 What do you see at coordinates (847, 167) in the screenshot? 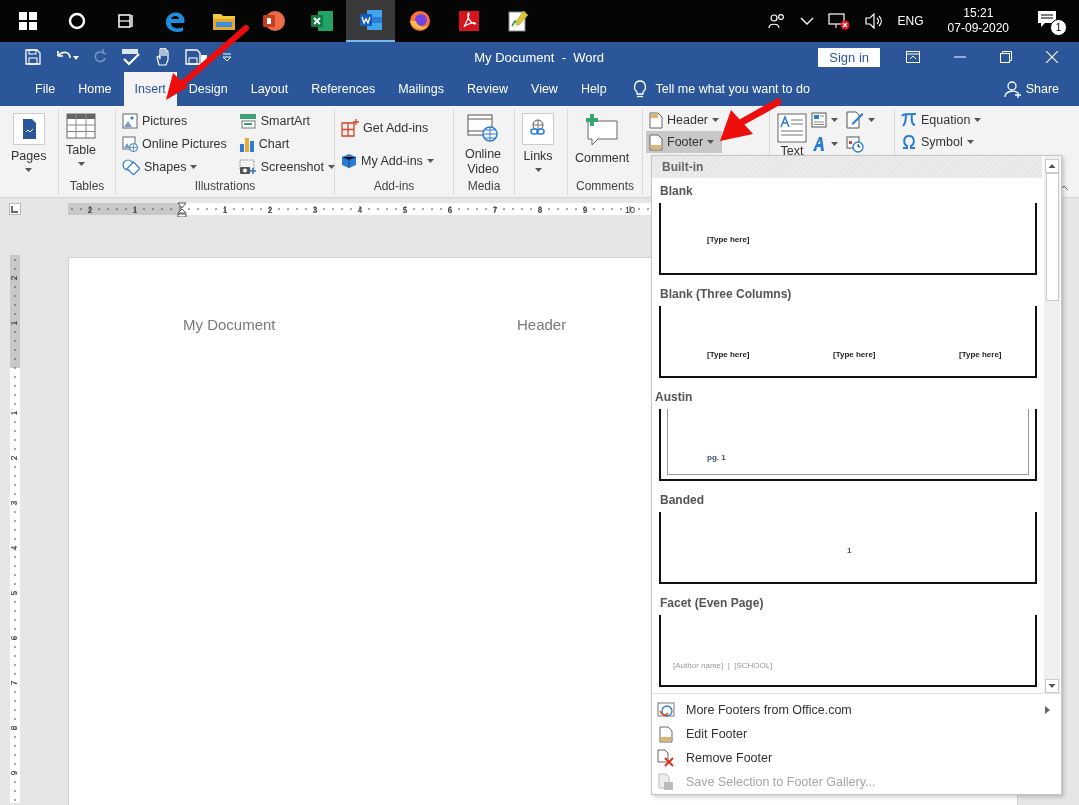
I see `section-heading: Built-in` at bounding box center [847, 167].